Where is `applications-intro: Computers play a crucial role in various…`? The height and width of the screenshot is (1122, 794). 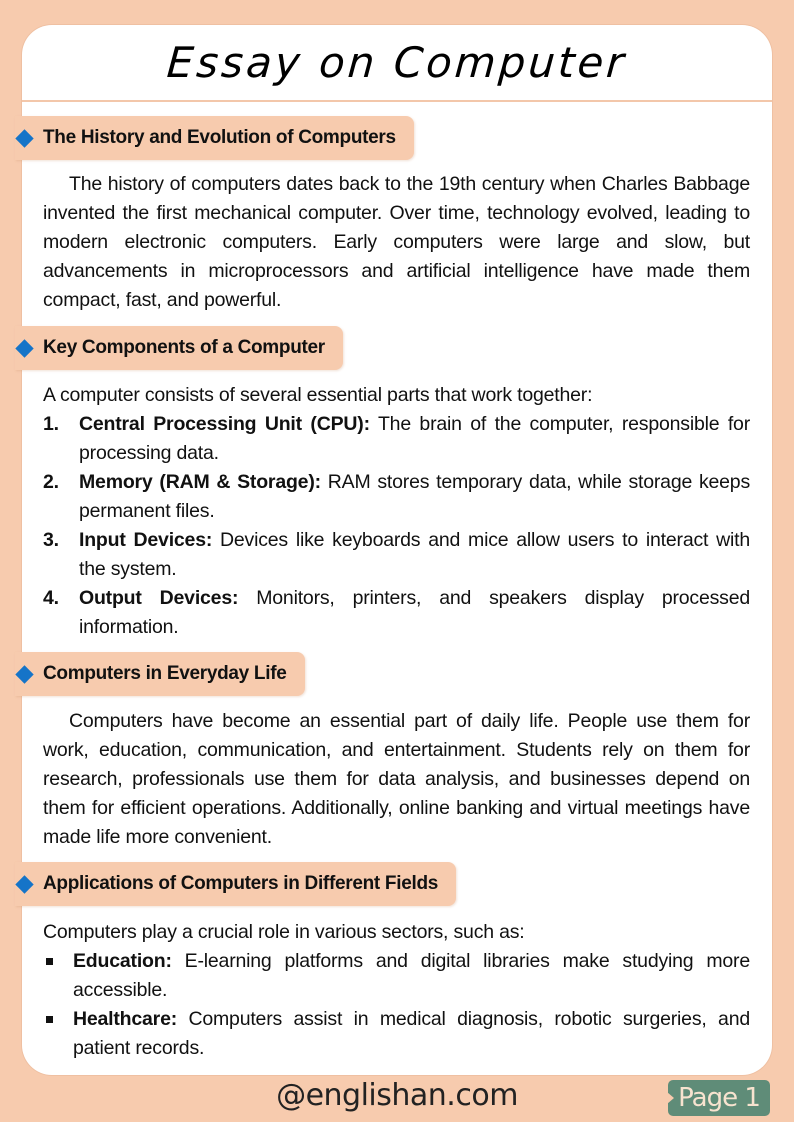 applications-intro: Computers play a crucial role in various… is located at coordinates (284, 932).